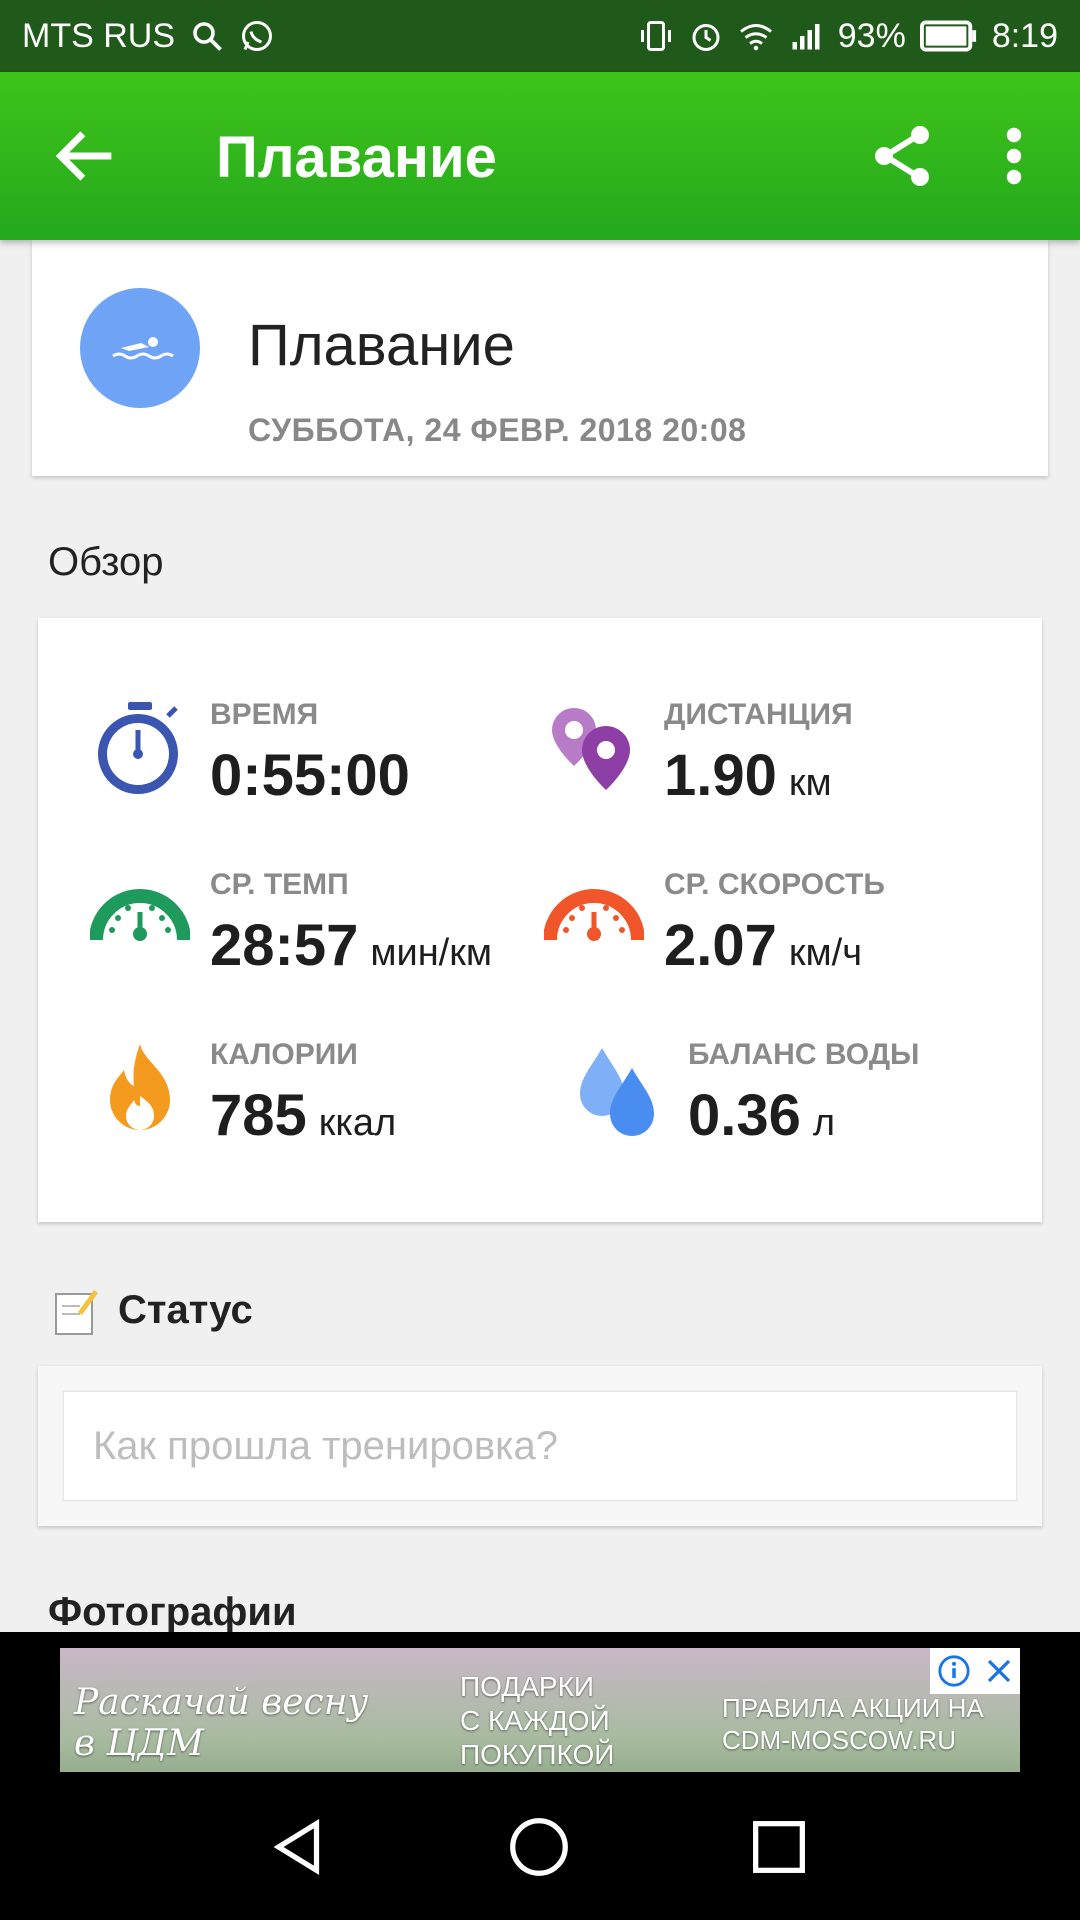  I want to click on metric-number: 0:55:00, so click(310, 775).